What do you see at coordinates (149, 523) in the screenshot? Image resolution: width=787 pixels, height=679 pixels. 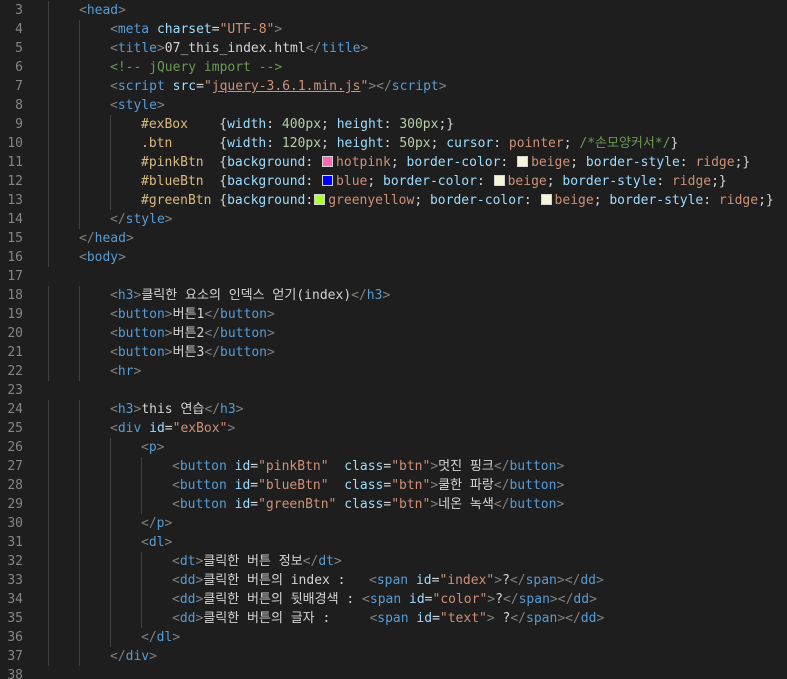 I see `code-token: </` at bounding box center [149, 523].